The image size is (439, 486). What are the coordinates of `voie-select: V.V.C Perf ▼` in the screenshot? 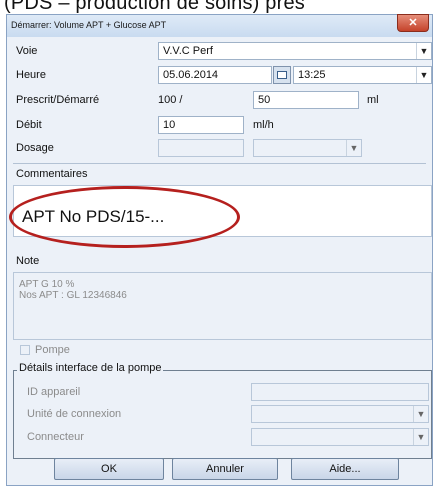 It's located at (295, 51).